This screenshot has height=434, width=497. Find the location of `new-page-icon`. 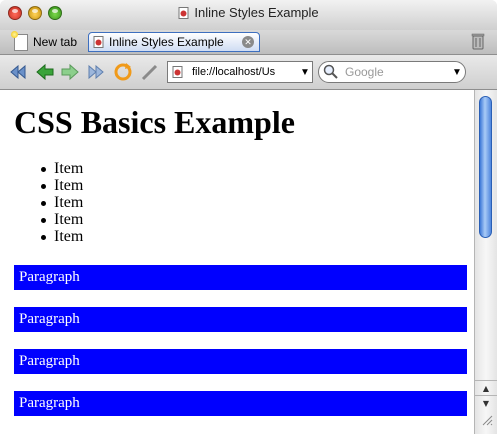

new-page-icon is located at coordinates (19, 40).